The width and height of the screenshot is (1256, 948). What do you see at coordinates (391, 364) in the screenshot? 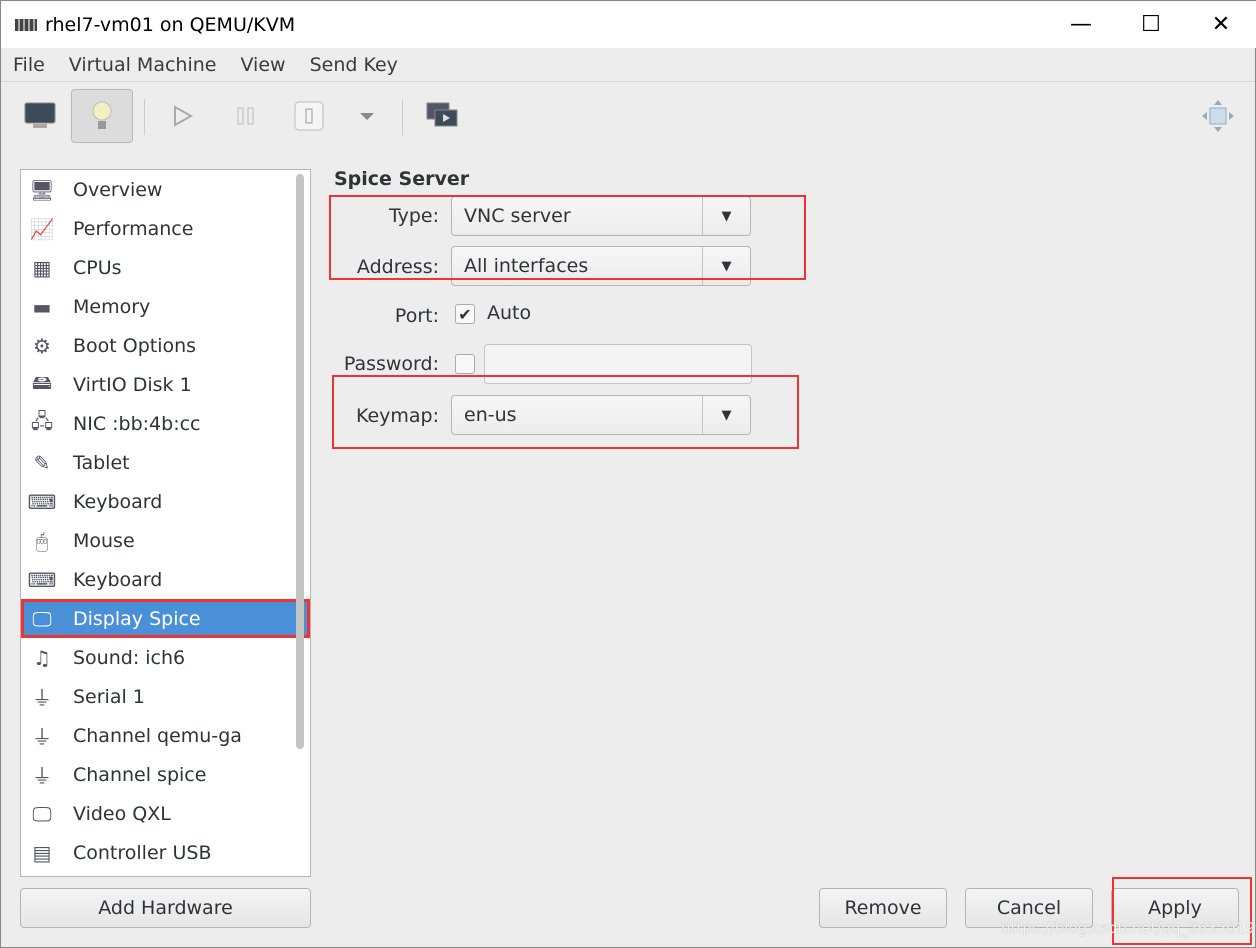
I see `password-label: Password:` at bounding box center [391, 364].